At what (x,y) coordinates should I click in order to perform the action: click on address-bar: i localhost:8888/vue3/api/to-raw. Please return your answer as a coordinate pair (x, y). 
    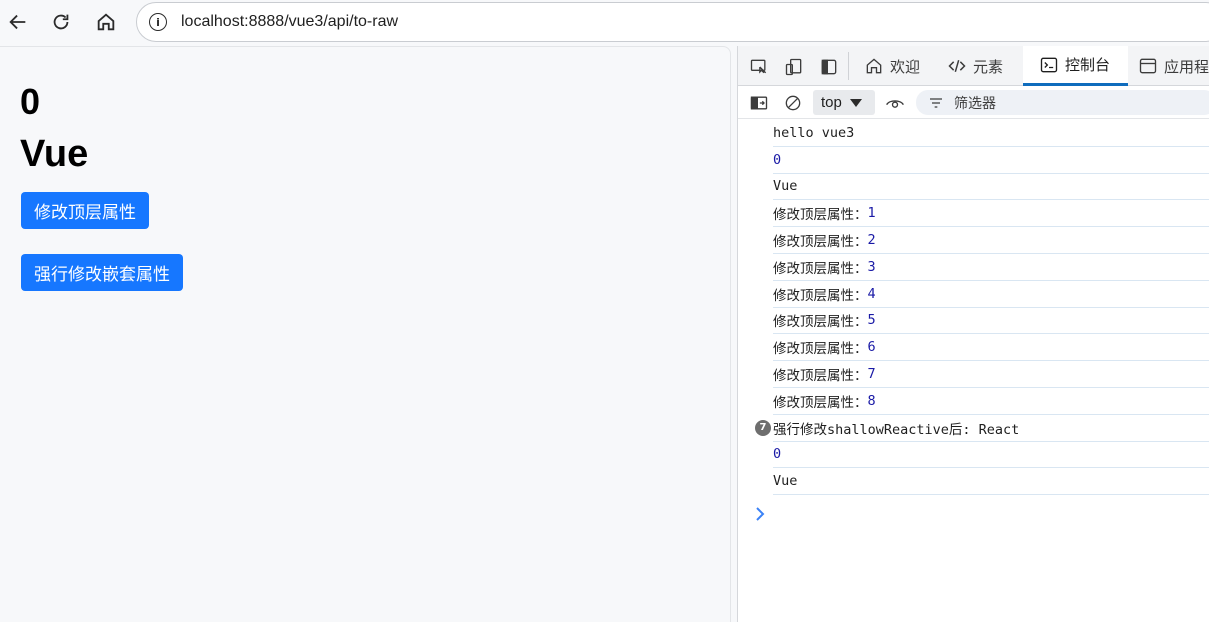
    Looking at the image, I should click on (672, 22).